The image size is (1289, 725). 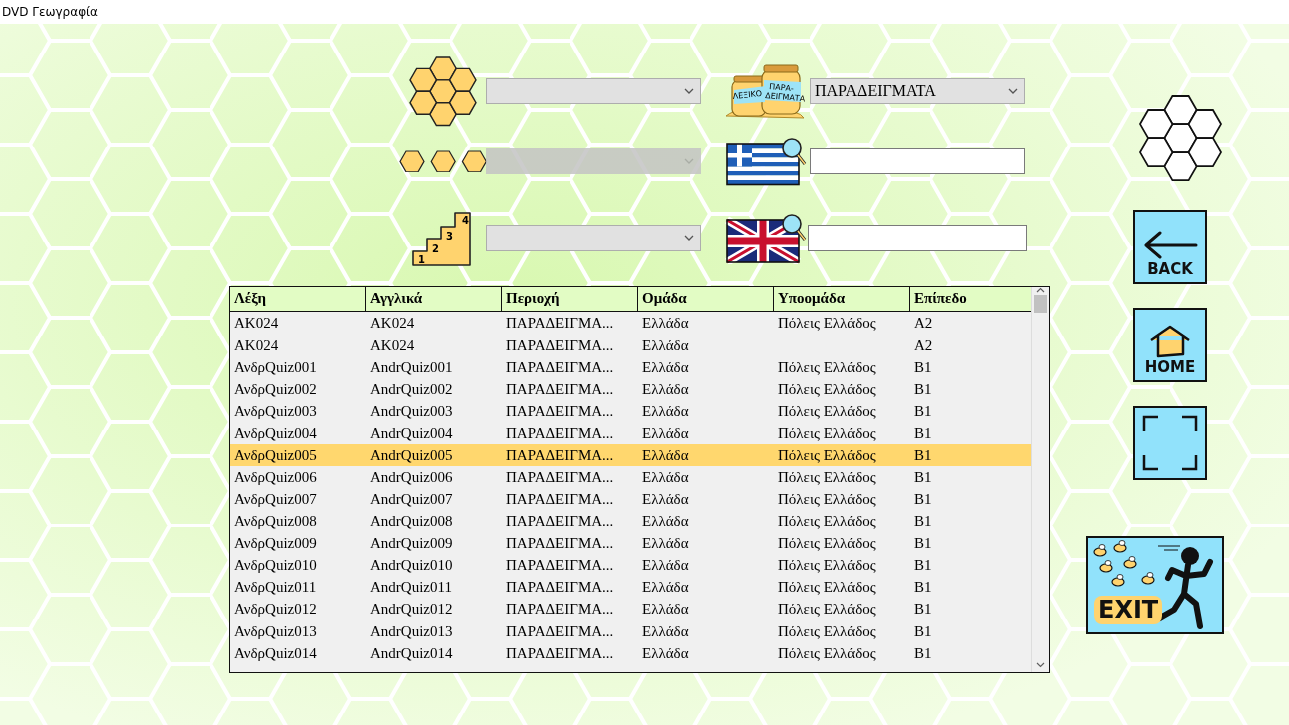 What do you see at coordinates (630, 587) in the screenshot?
I see `table-row: ΑνδρQuiz011 AndrQuiz011 ΠΑΡΑΔΕΙΓΜΑ... Ελλάδα Πόλεις Ελλάδος B1` at bounding box center [630, 587].